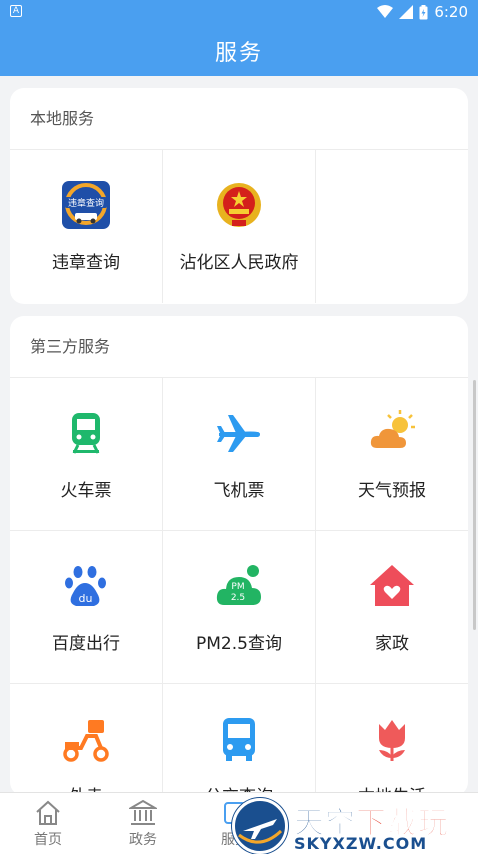  Describe the element at coordinates (239, 119) in the screenshot. I see `section-title: 本地服务` at that location.